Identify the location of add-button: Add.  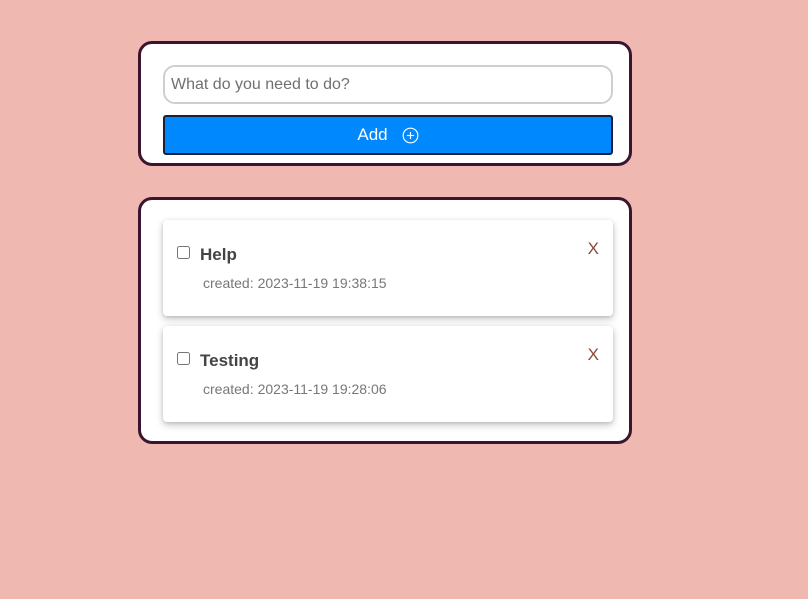
(388, 135).